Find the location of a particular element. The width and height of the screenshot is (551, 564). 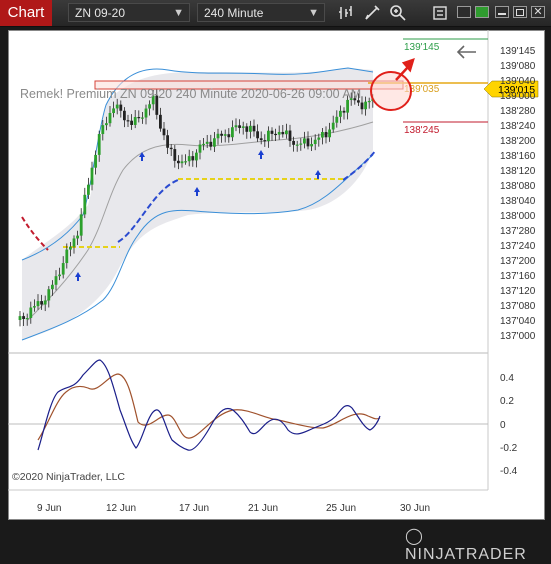

back-arrow-icon is located at coordinates (466, 52).